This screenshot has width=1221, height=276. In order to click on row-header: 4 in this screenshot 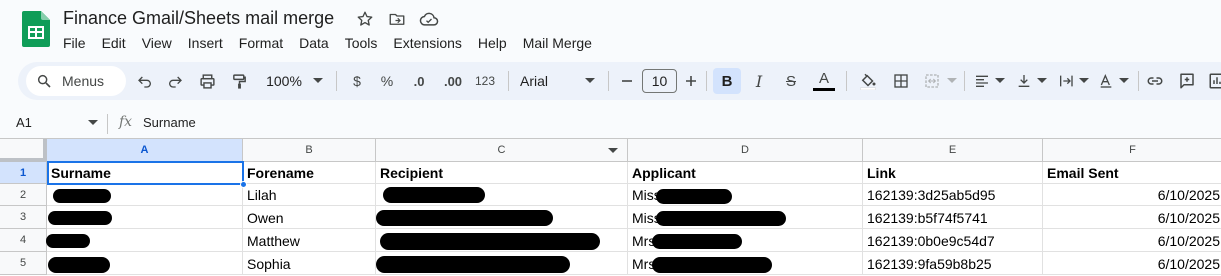, I will do `click(23, 240)`.